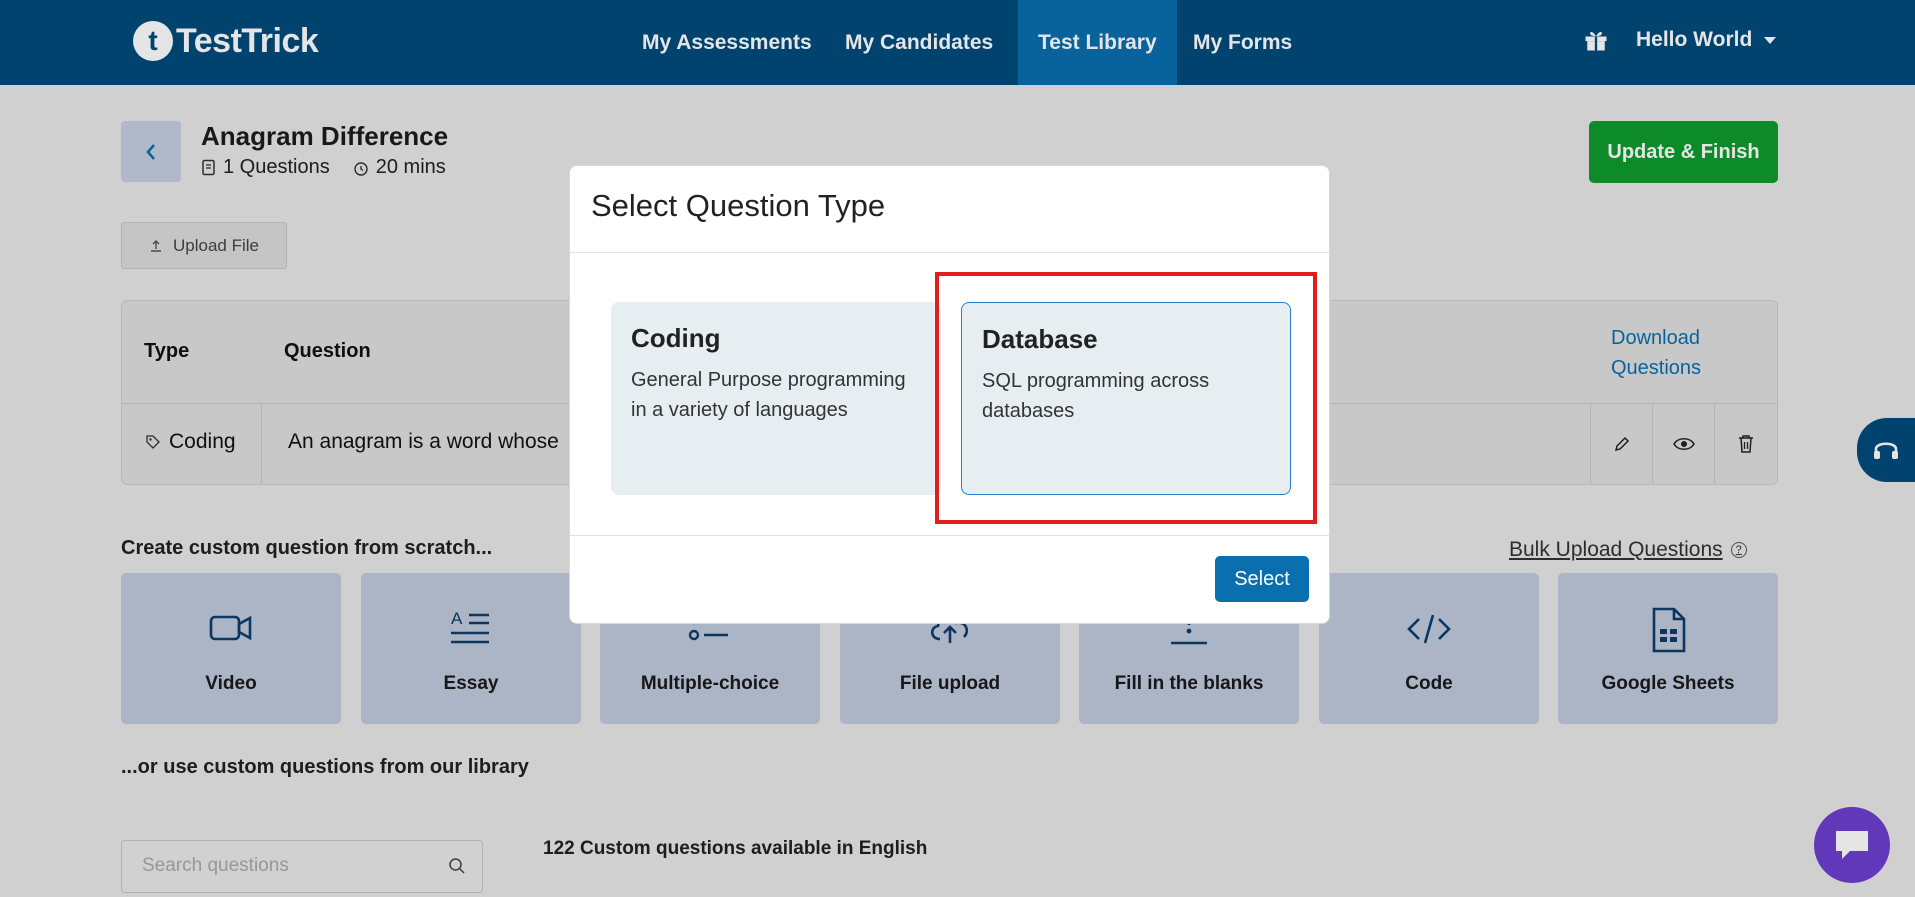 The width and height of the screenshot is (1915, 897). I want to click on modal-header-divider, so click(949, 252).